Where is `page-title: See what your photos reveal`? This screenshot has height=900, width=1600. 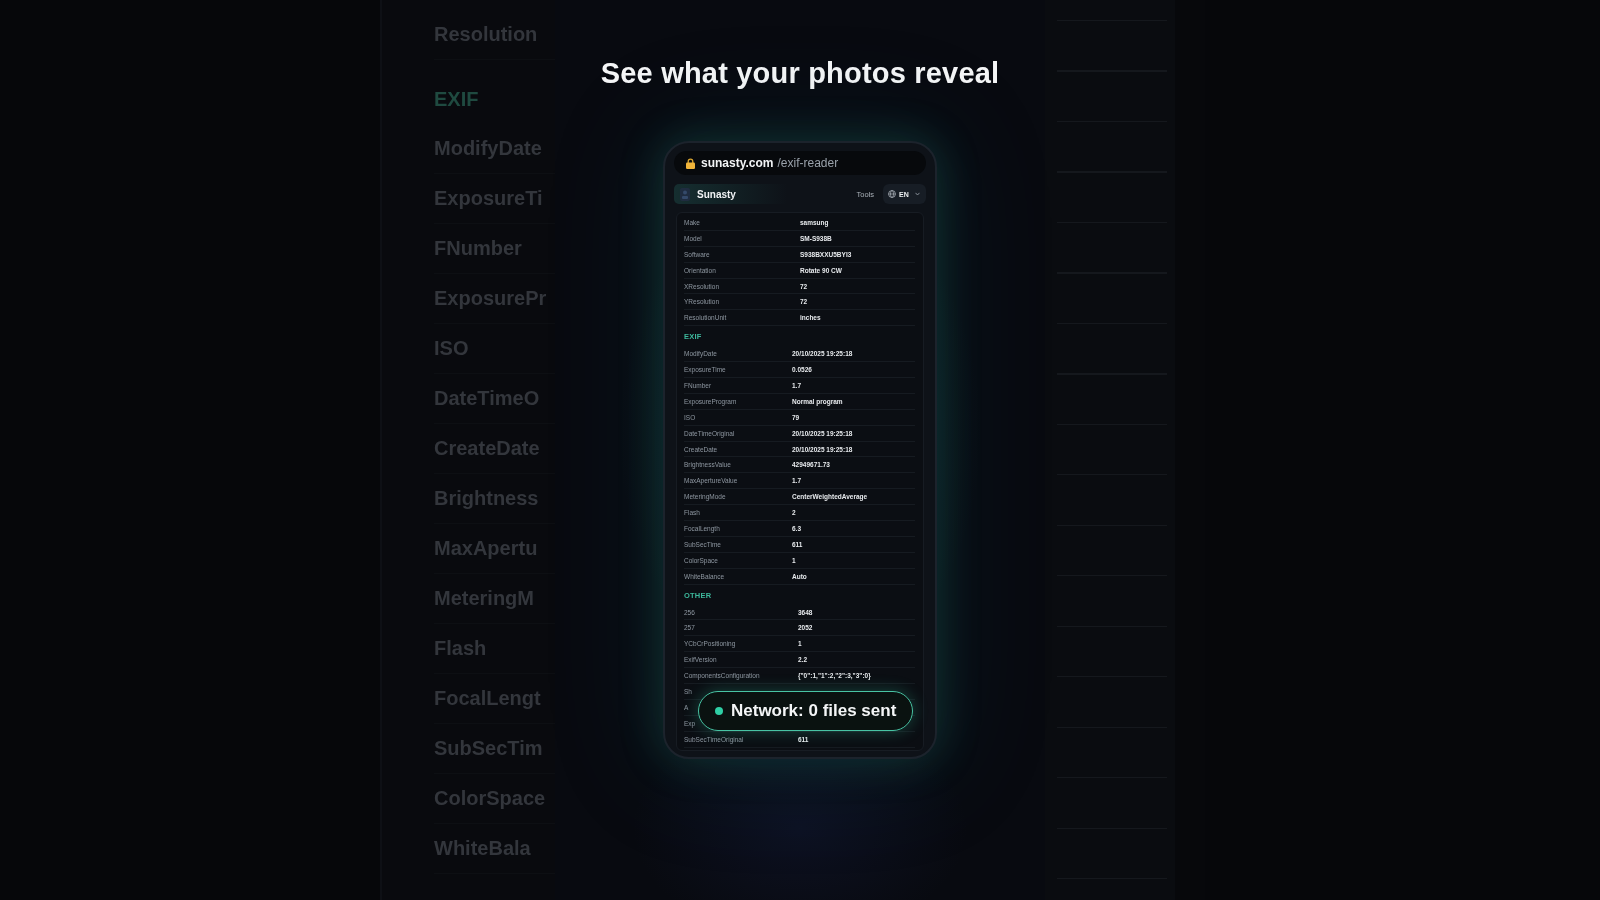
page-title: See what your photos reveal is located at coordinates (800, 73).